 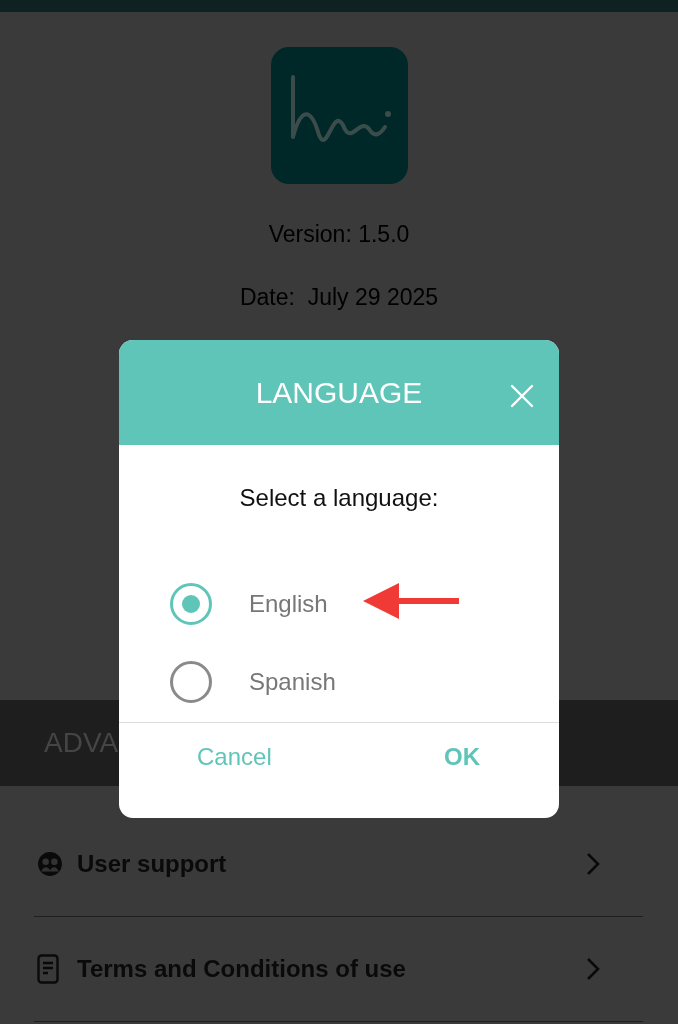 What do you see at coordinates (339, 297) in the screenshot?
I see `date-text: Date: July 29 2025` at bounding box center [339, 297].